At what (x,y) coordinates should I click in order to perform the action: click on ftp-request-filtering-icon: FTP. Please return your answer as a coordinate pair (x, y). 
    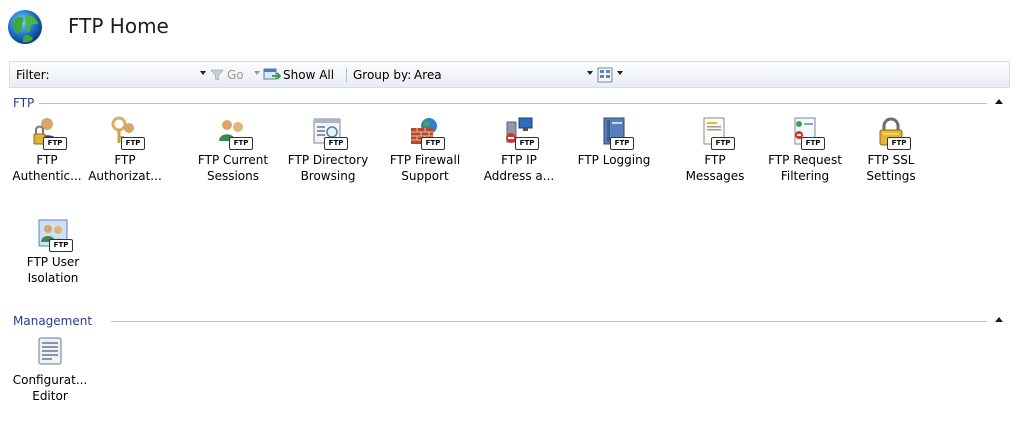
    Looking at the image, I should click on (807, 133).